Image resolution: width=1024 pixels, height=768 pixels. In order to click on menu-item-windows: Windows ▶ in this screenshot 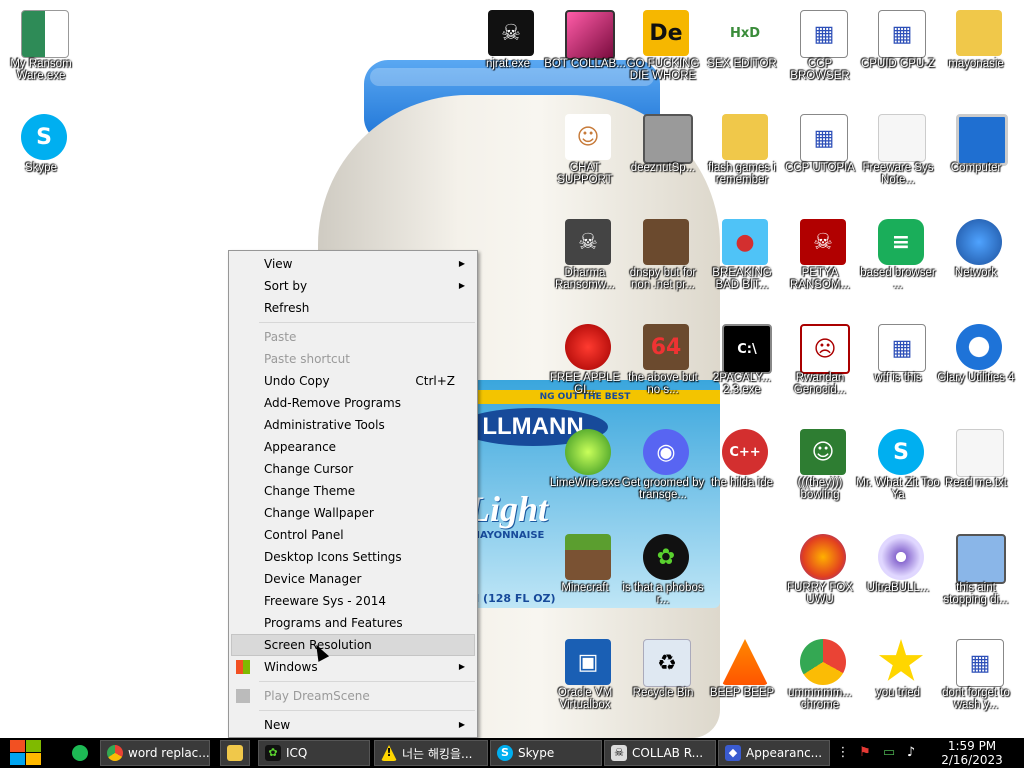, I will do `click(353, 667)`.